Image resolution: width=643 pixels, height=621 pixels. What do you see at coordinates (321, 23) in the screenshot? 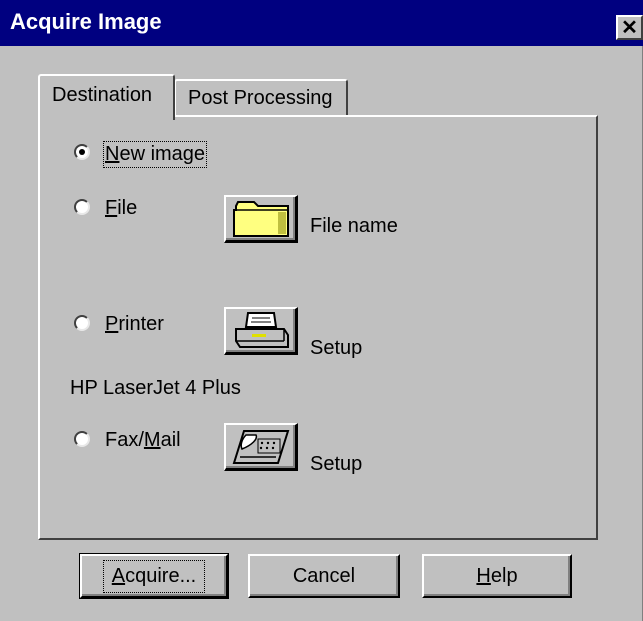
I see `title-bar: Acquire Image ✕` at bounding box center [321, 23].